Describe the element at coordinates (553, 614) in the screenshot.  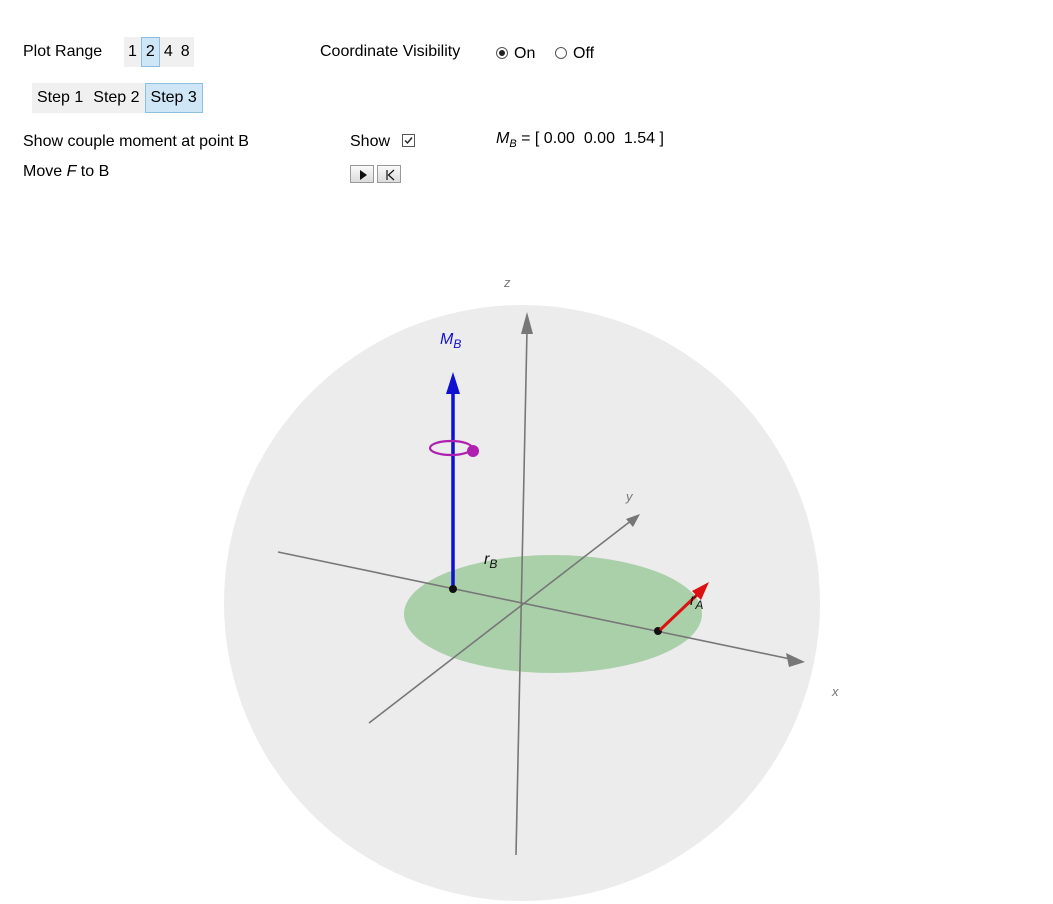
I see `green-disk` at that location.